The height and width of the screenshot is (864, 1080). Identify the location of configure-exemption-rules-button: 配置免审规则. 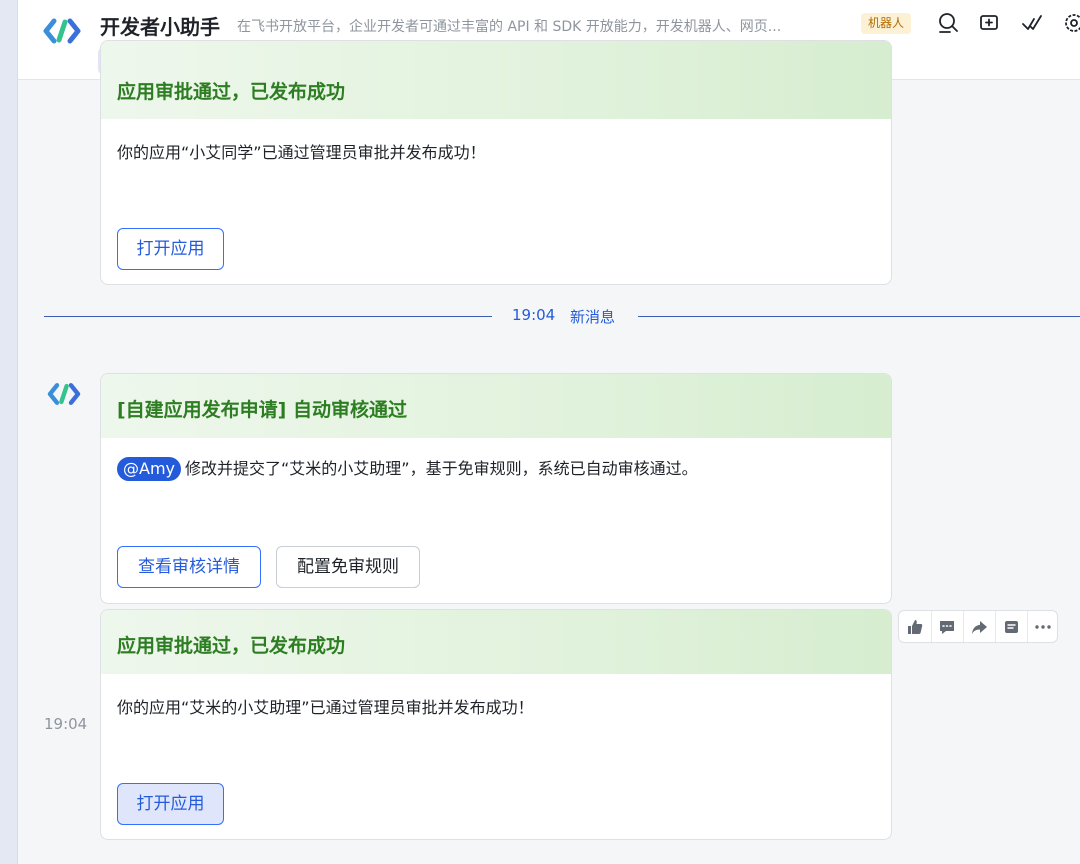
(348, 567).